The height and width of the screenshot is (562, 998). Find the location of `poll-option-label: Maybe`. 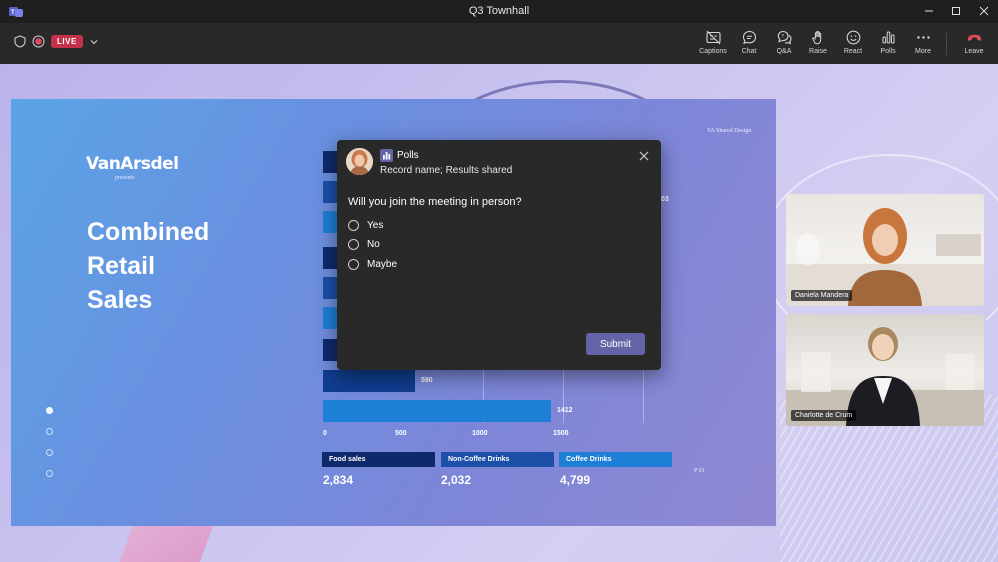

poll-option-label: Maybe is located at coordinates (382, 264).